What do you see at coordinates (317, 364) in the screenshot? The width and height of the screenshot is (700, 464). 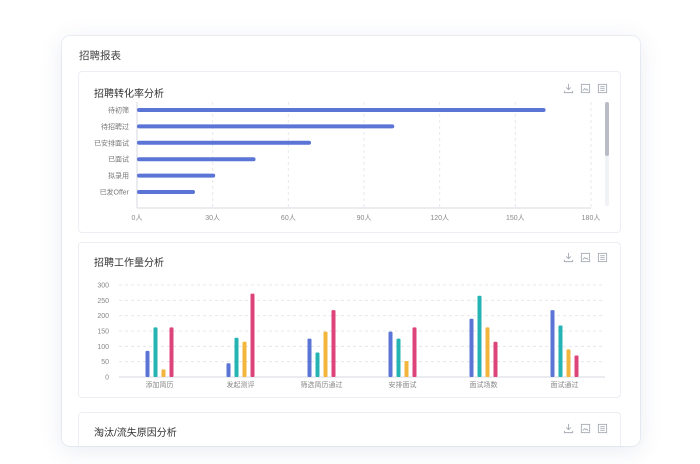 I see `bar-筛选简历通过-s1` at bounding box center [317, 364].